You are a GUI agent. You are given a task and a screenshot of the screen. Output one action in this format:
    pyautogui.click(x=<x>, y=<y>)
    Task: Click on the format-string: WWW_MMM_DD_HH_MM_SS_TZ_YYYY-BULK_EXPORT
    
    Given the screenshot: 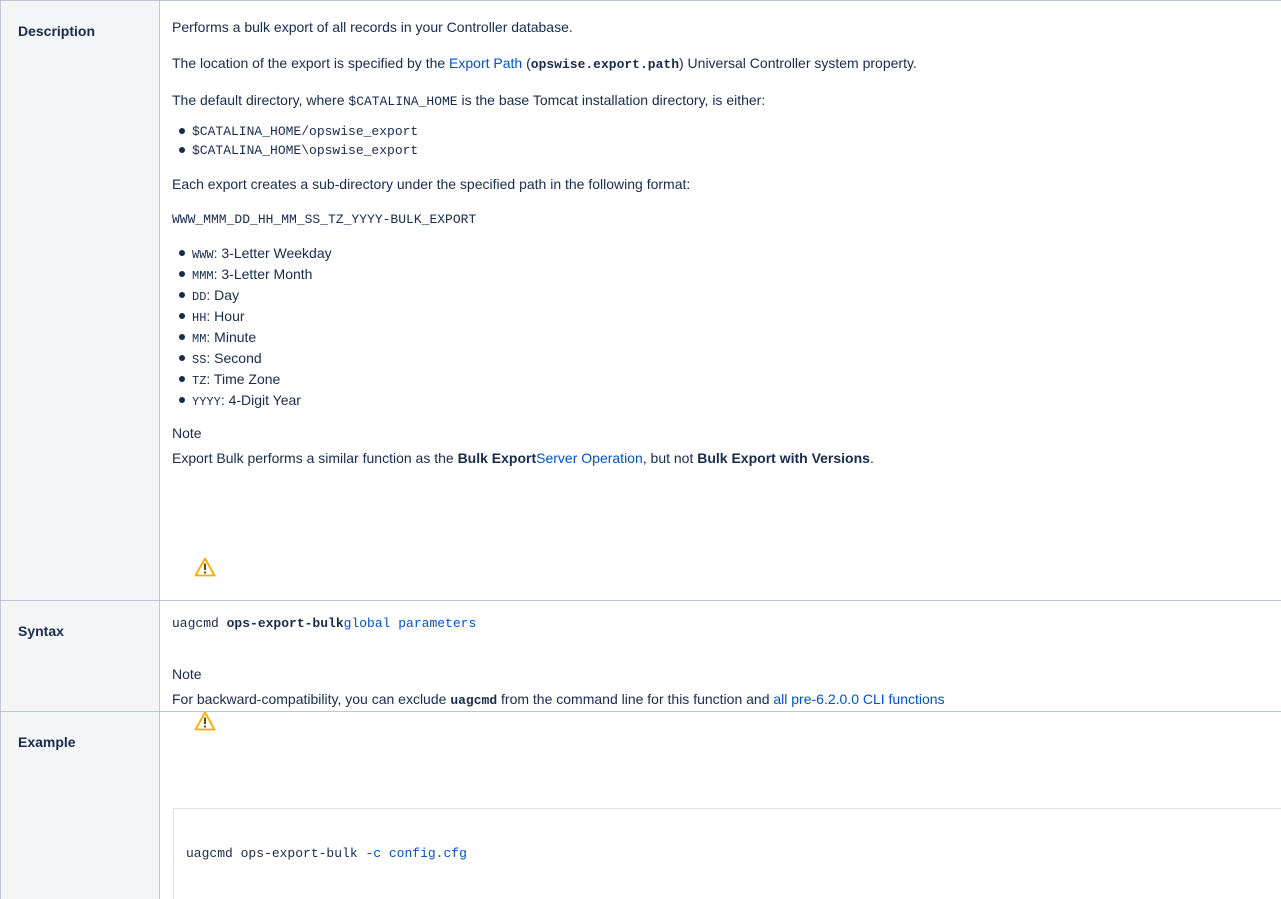 What is the action you would take?
    pyautogui.click(x=324, y=219)
    